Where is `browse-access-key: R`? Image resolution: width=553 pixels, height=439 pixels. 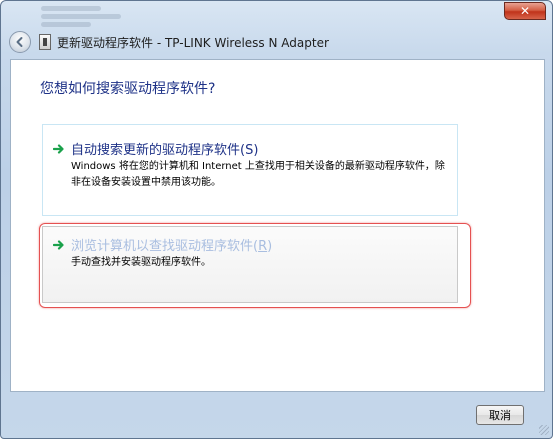 browse-access-key: R is located at coordinates (263, 246).